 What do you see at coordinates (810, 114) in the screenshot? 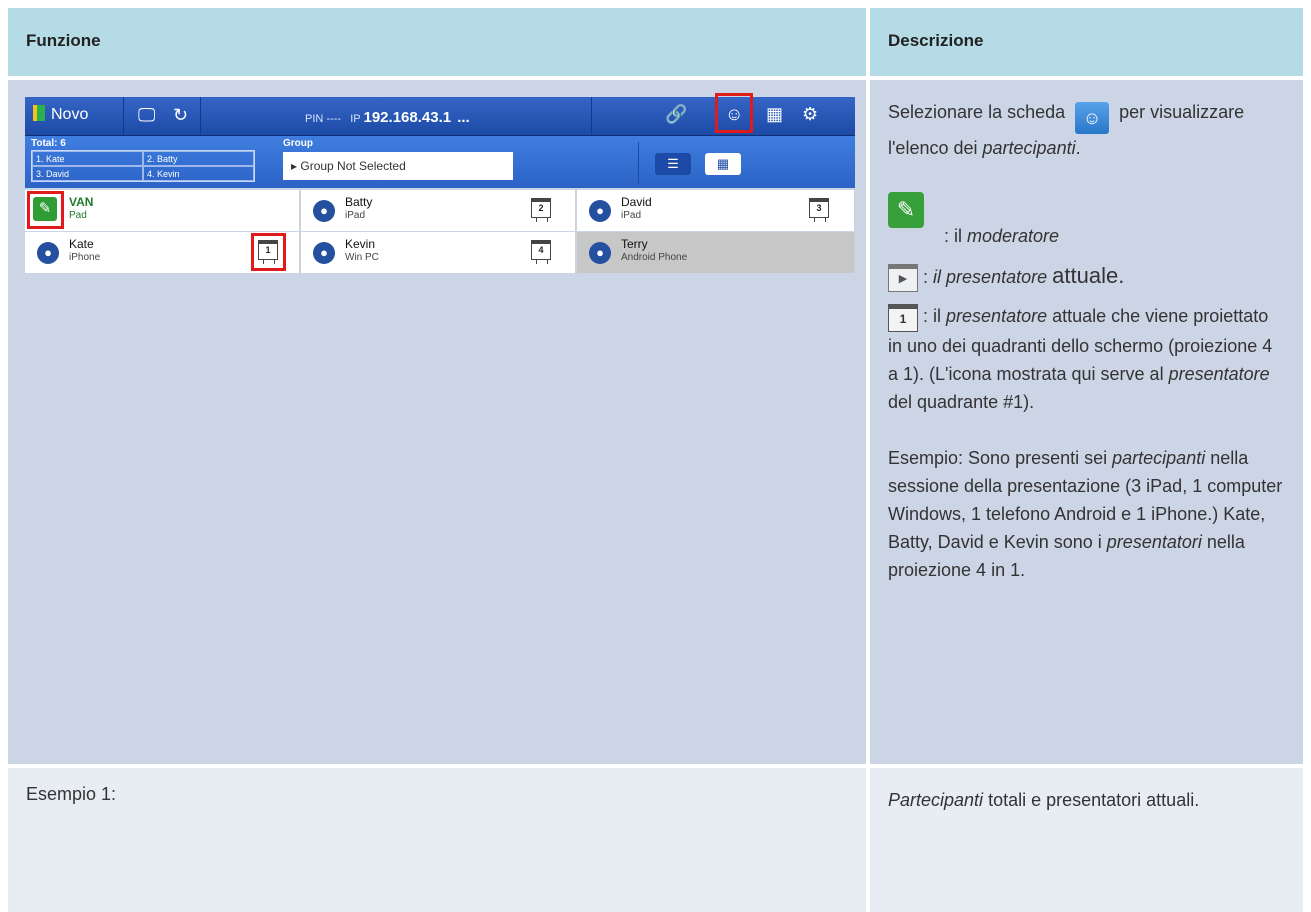
I see `gear-icon: ⚙` at bounding box center [810, 114].